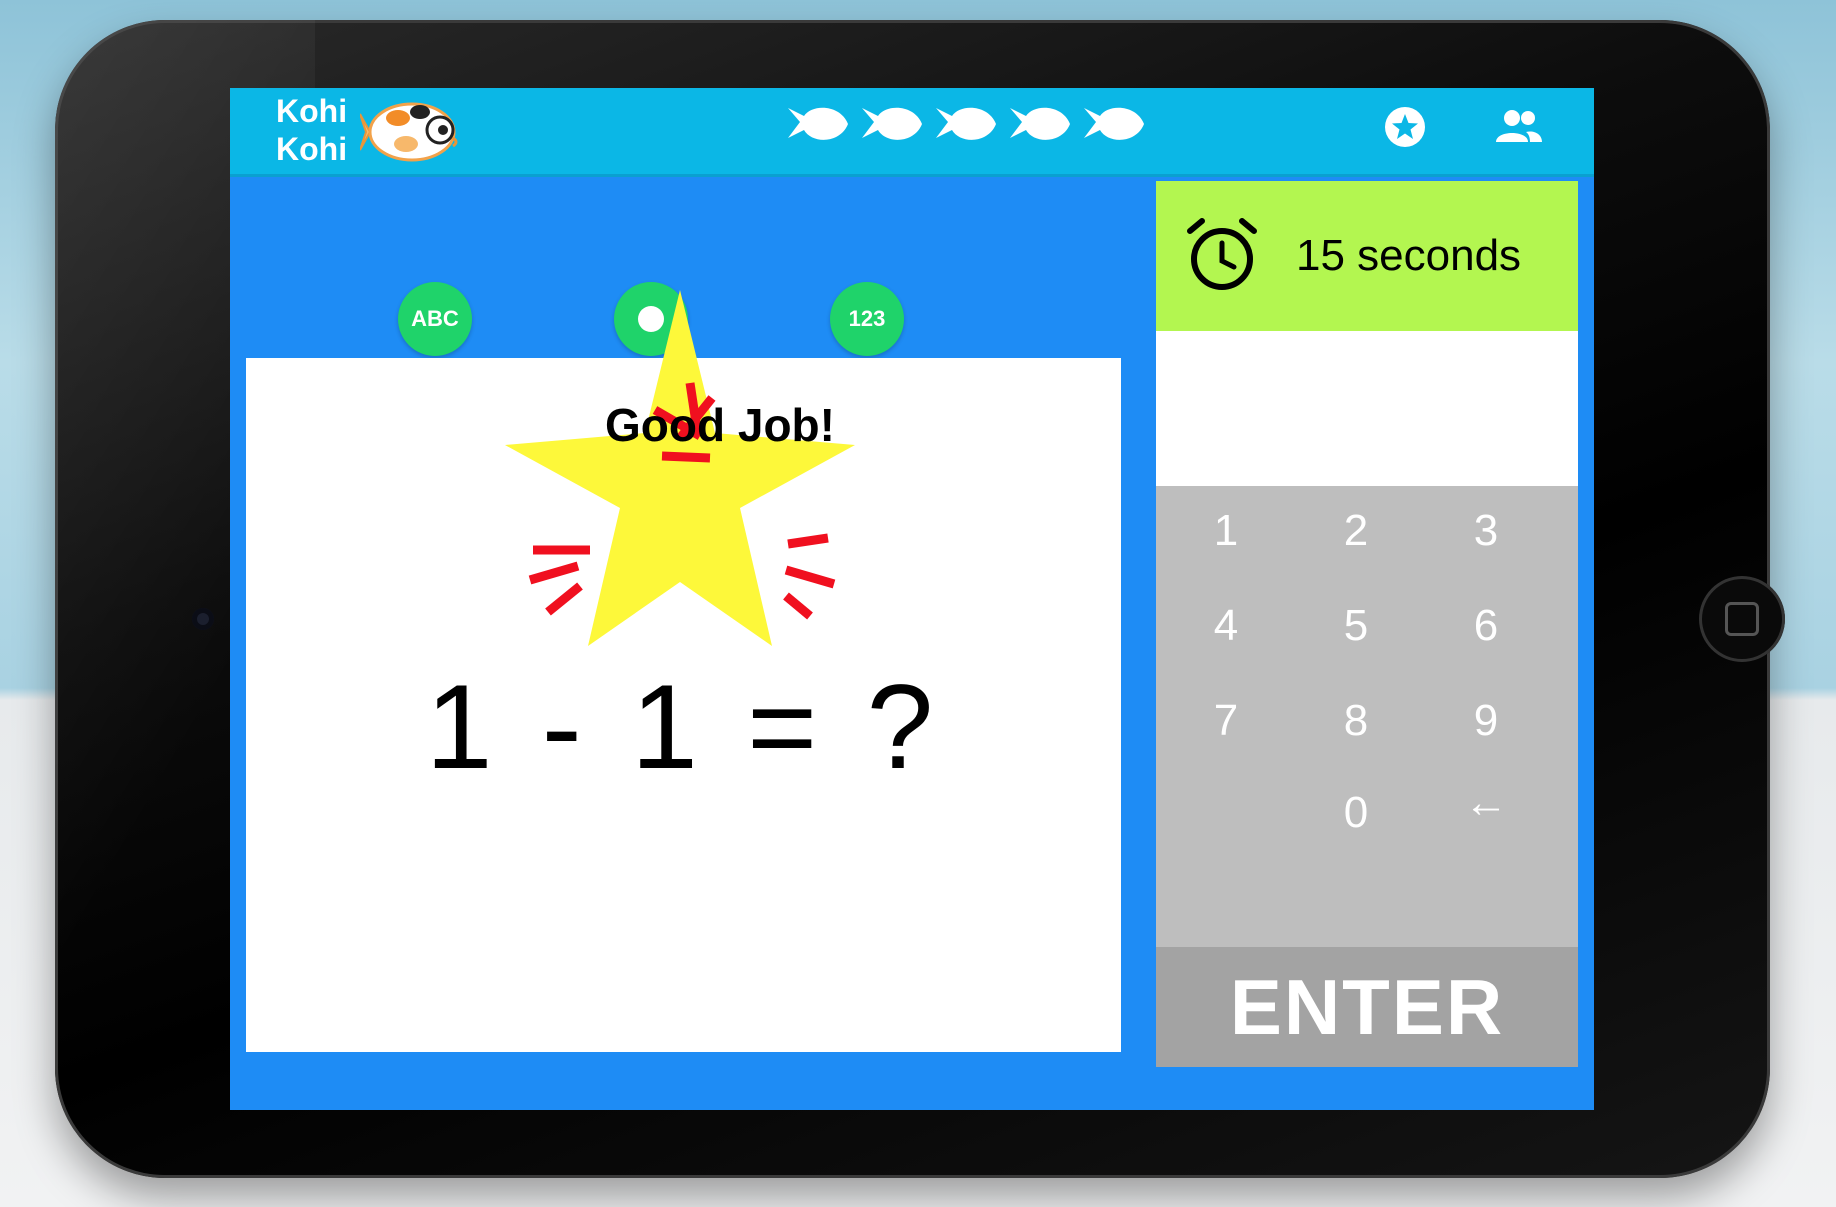 This screenshot has height=1207, width=1836. I want to click on home-square-icon, so click(1742, 619).